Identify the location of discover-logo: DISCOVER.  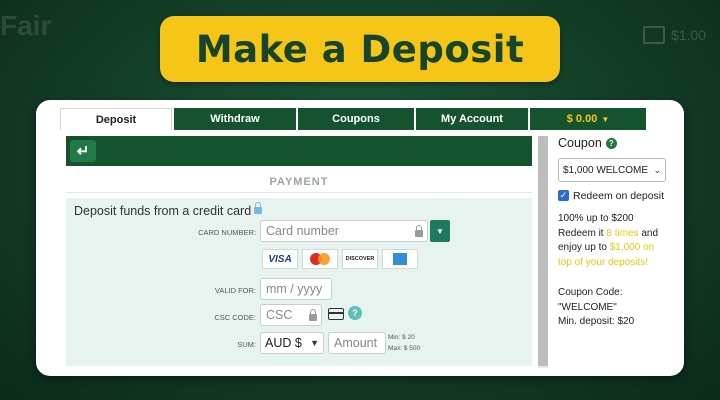
(360, 259).